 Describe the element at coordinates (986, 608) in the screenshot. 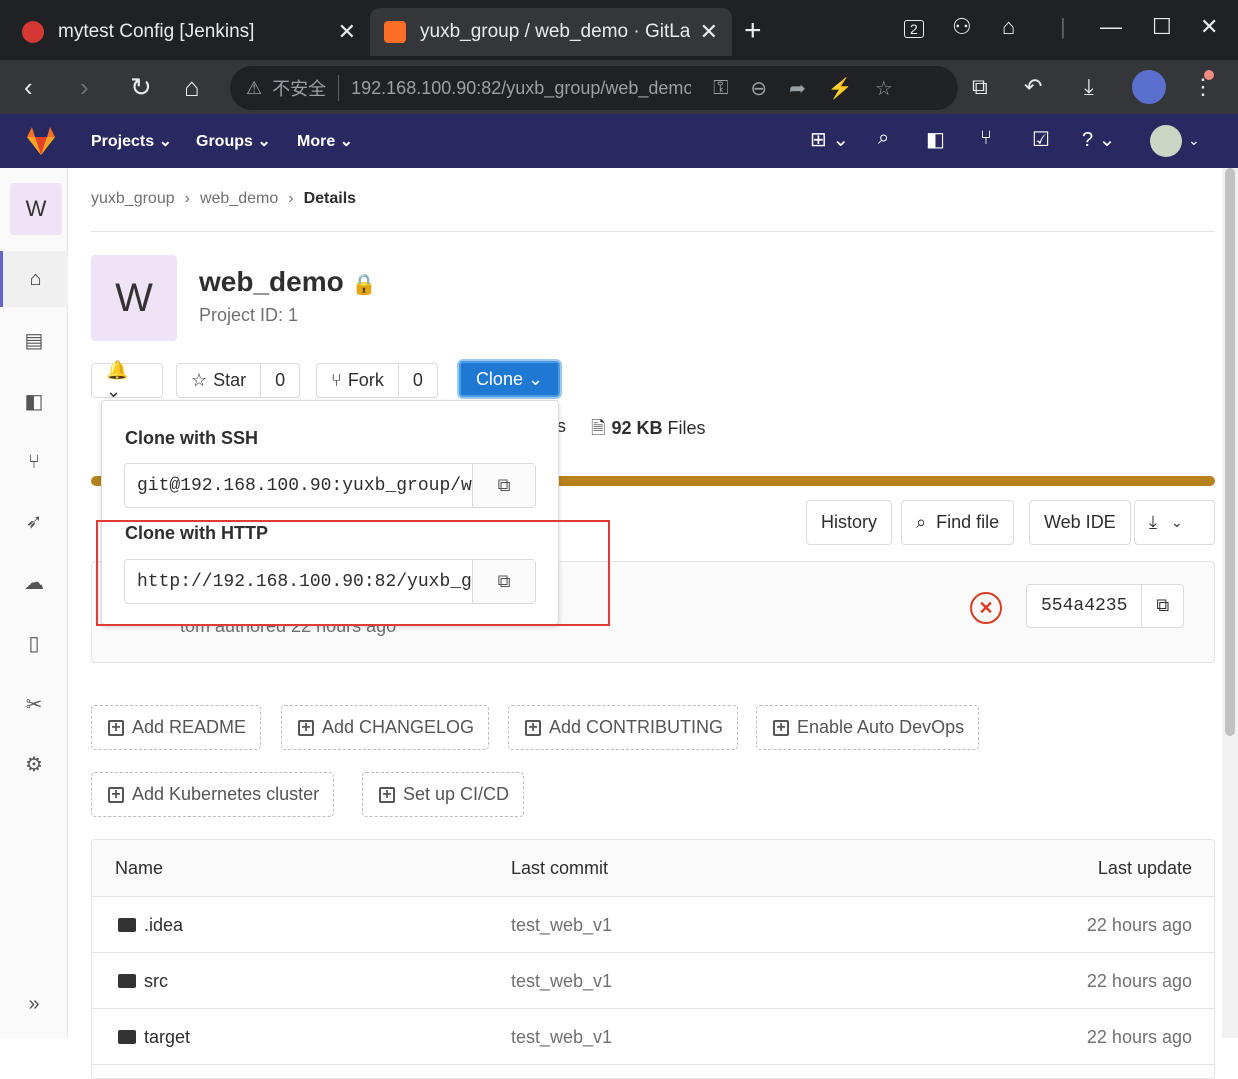

I see `pipeline-failed-icon: ✕` at that location.